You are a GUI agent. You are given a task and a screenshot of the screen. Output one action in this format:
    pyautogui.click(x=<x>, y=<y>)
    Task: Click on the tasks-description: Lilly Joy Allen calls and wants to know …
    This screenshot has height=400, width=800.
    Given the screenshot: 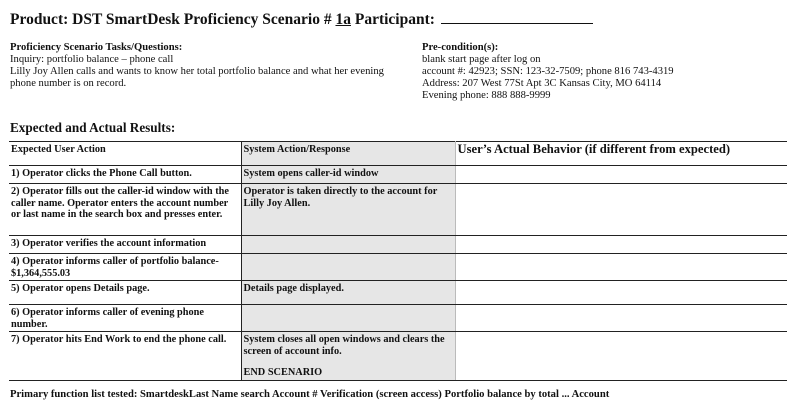 What is the action you would take?
    pyautogui.click(x=197, y=77)
    